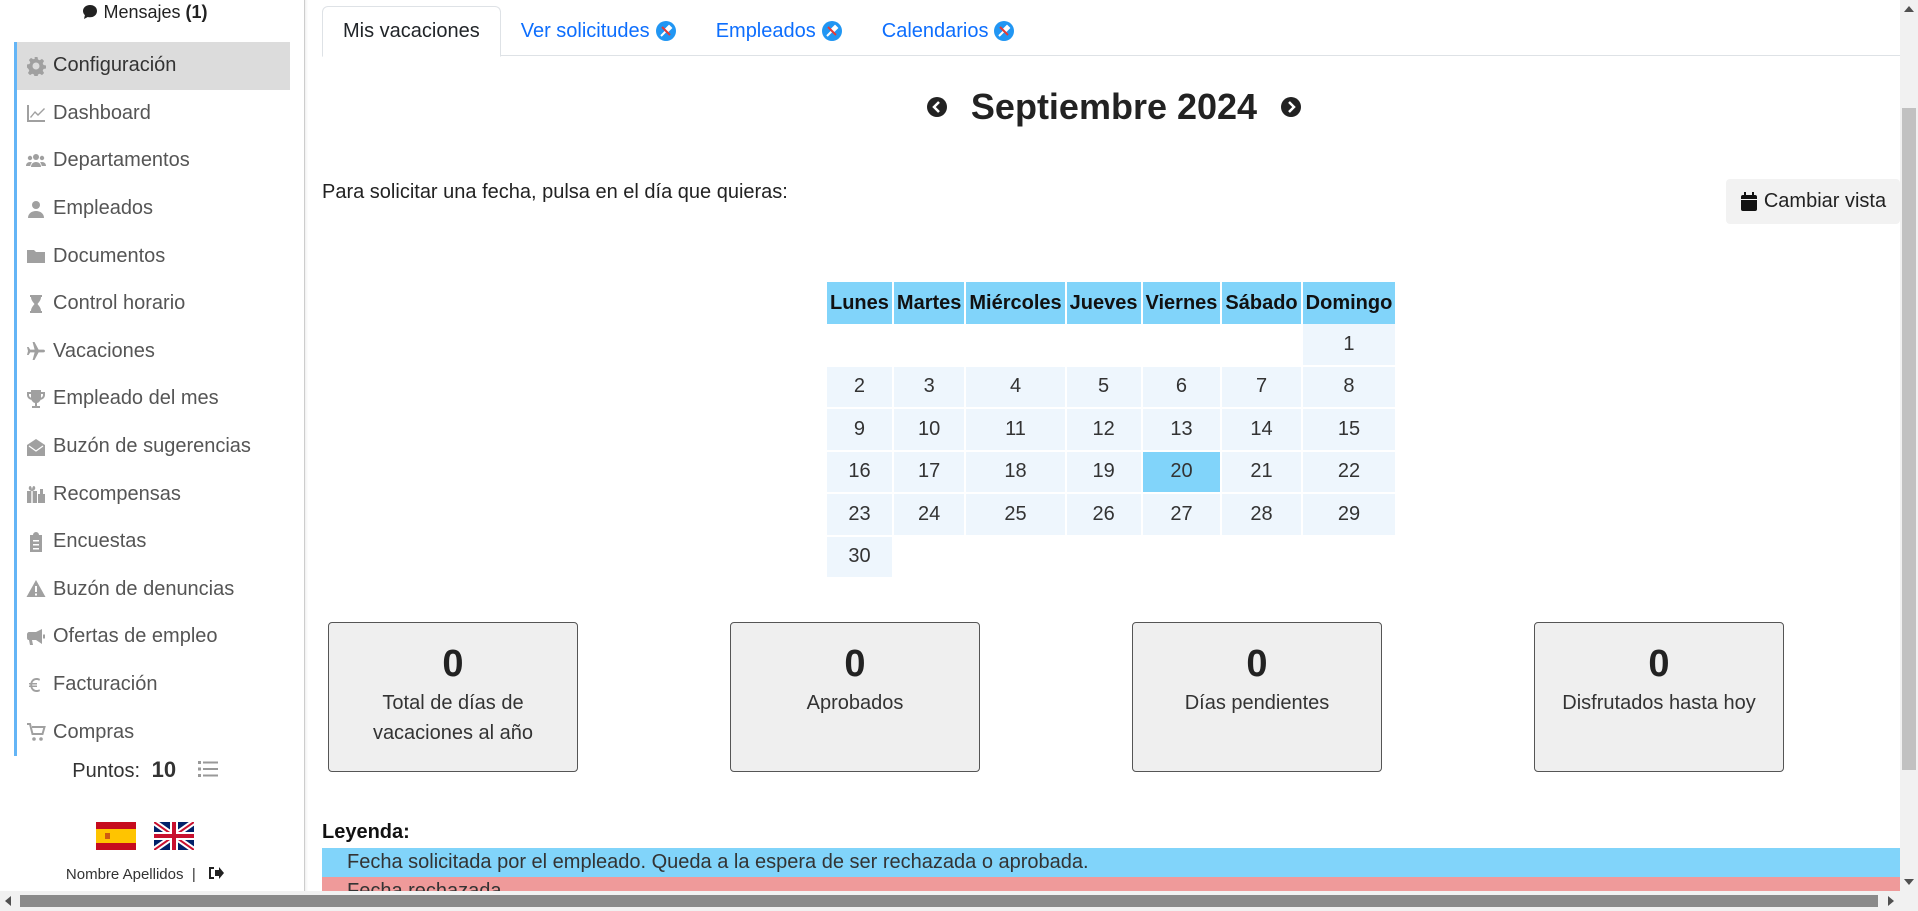  I want to click on logout-icon, so click(216, 873).